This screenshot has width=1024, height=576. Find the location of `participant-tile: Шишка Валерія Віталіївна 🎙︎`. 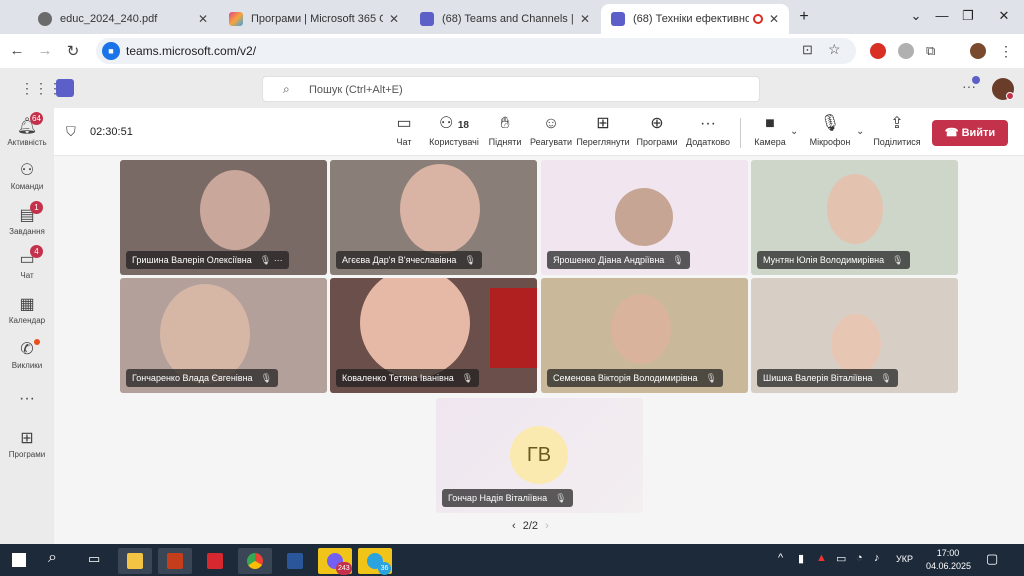

participant-tile: Шишка Валерія Віталіївна 🎙︎ is located at coordinates (854, 335).